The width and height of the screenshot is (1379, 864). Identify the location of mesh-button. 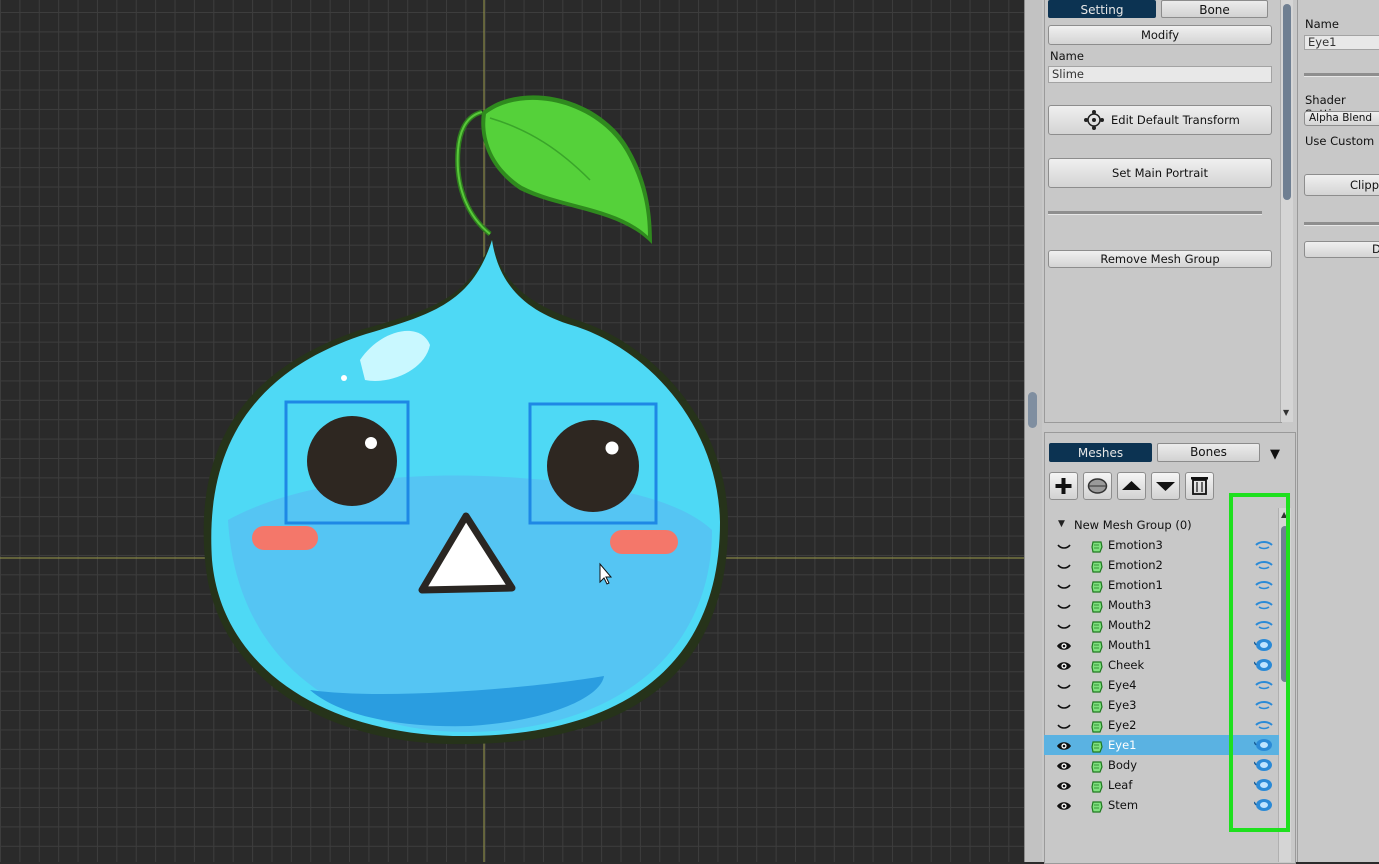
(1097, 486).